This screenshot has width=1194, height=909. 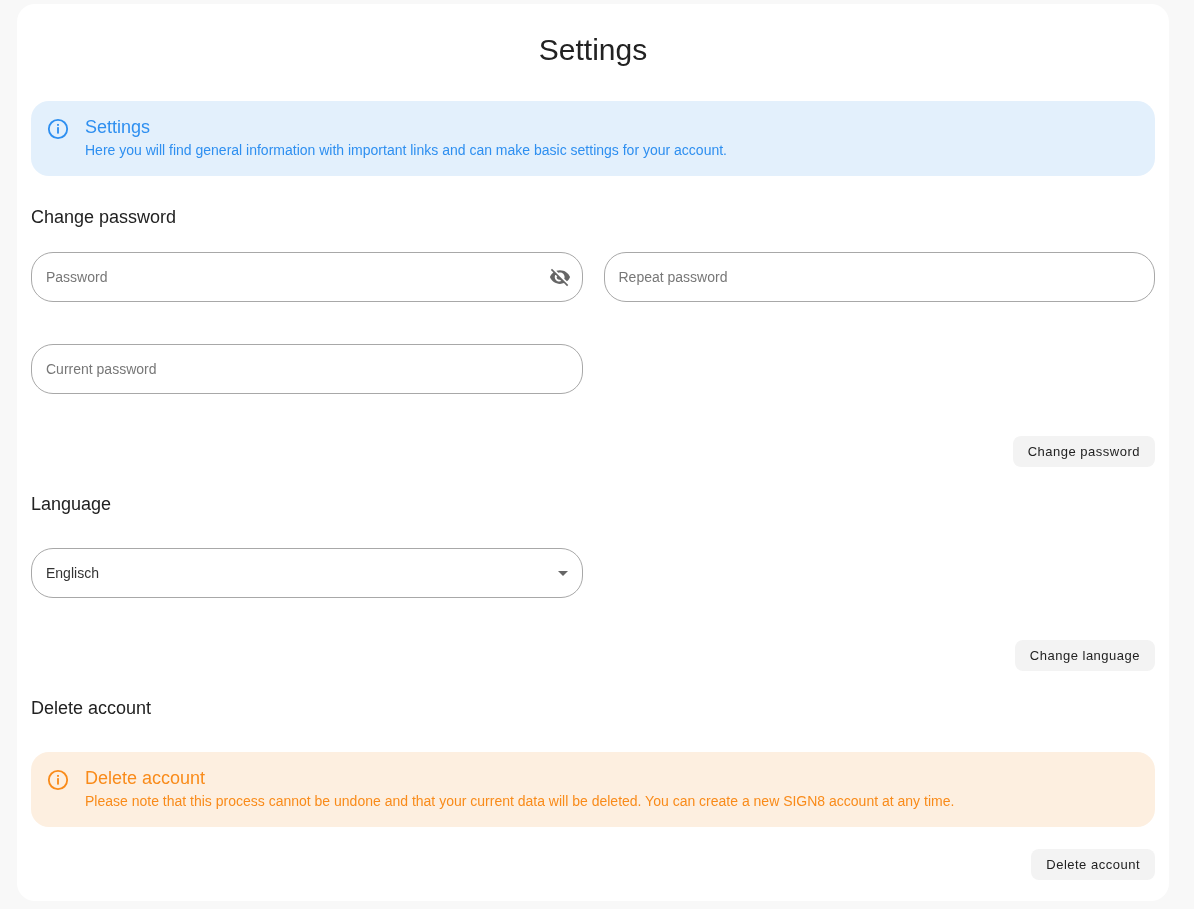 What do you see at coordinates (593, 50) in the screenshot?
I see `page-title: Settings` at bounding box center [593, 50].